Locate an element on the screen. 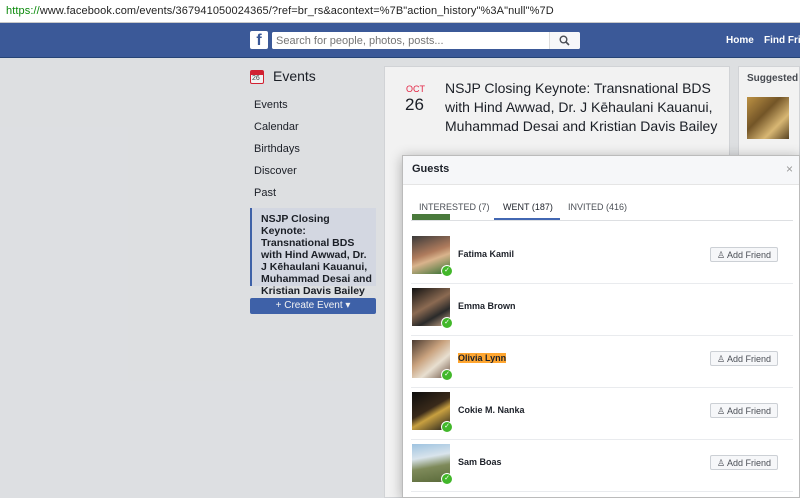  search-box is located at coordinates (426, 40).